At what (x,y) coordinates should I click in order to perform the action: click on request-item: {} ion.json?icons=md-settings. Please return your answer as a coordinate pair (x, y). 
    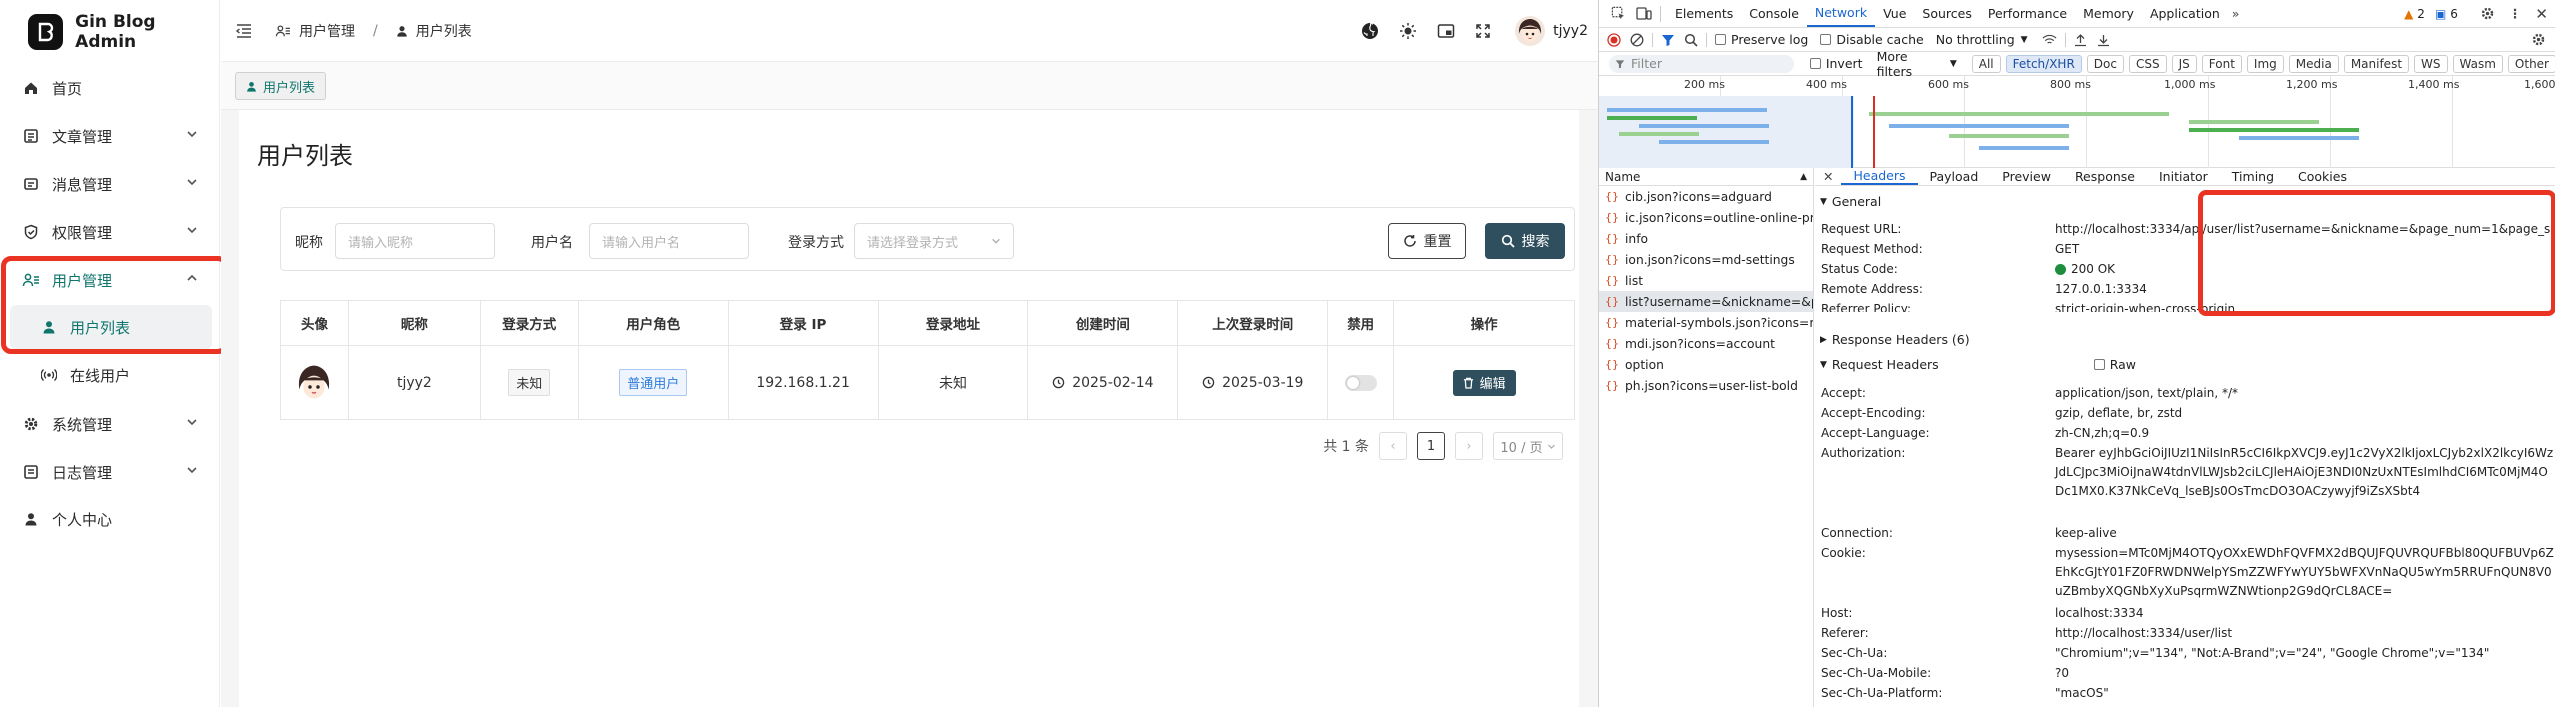
    Looking at the image, I should click on (1706, 259).